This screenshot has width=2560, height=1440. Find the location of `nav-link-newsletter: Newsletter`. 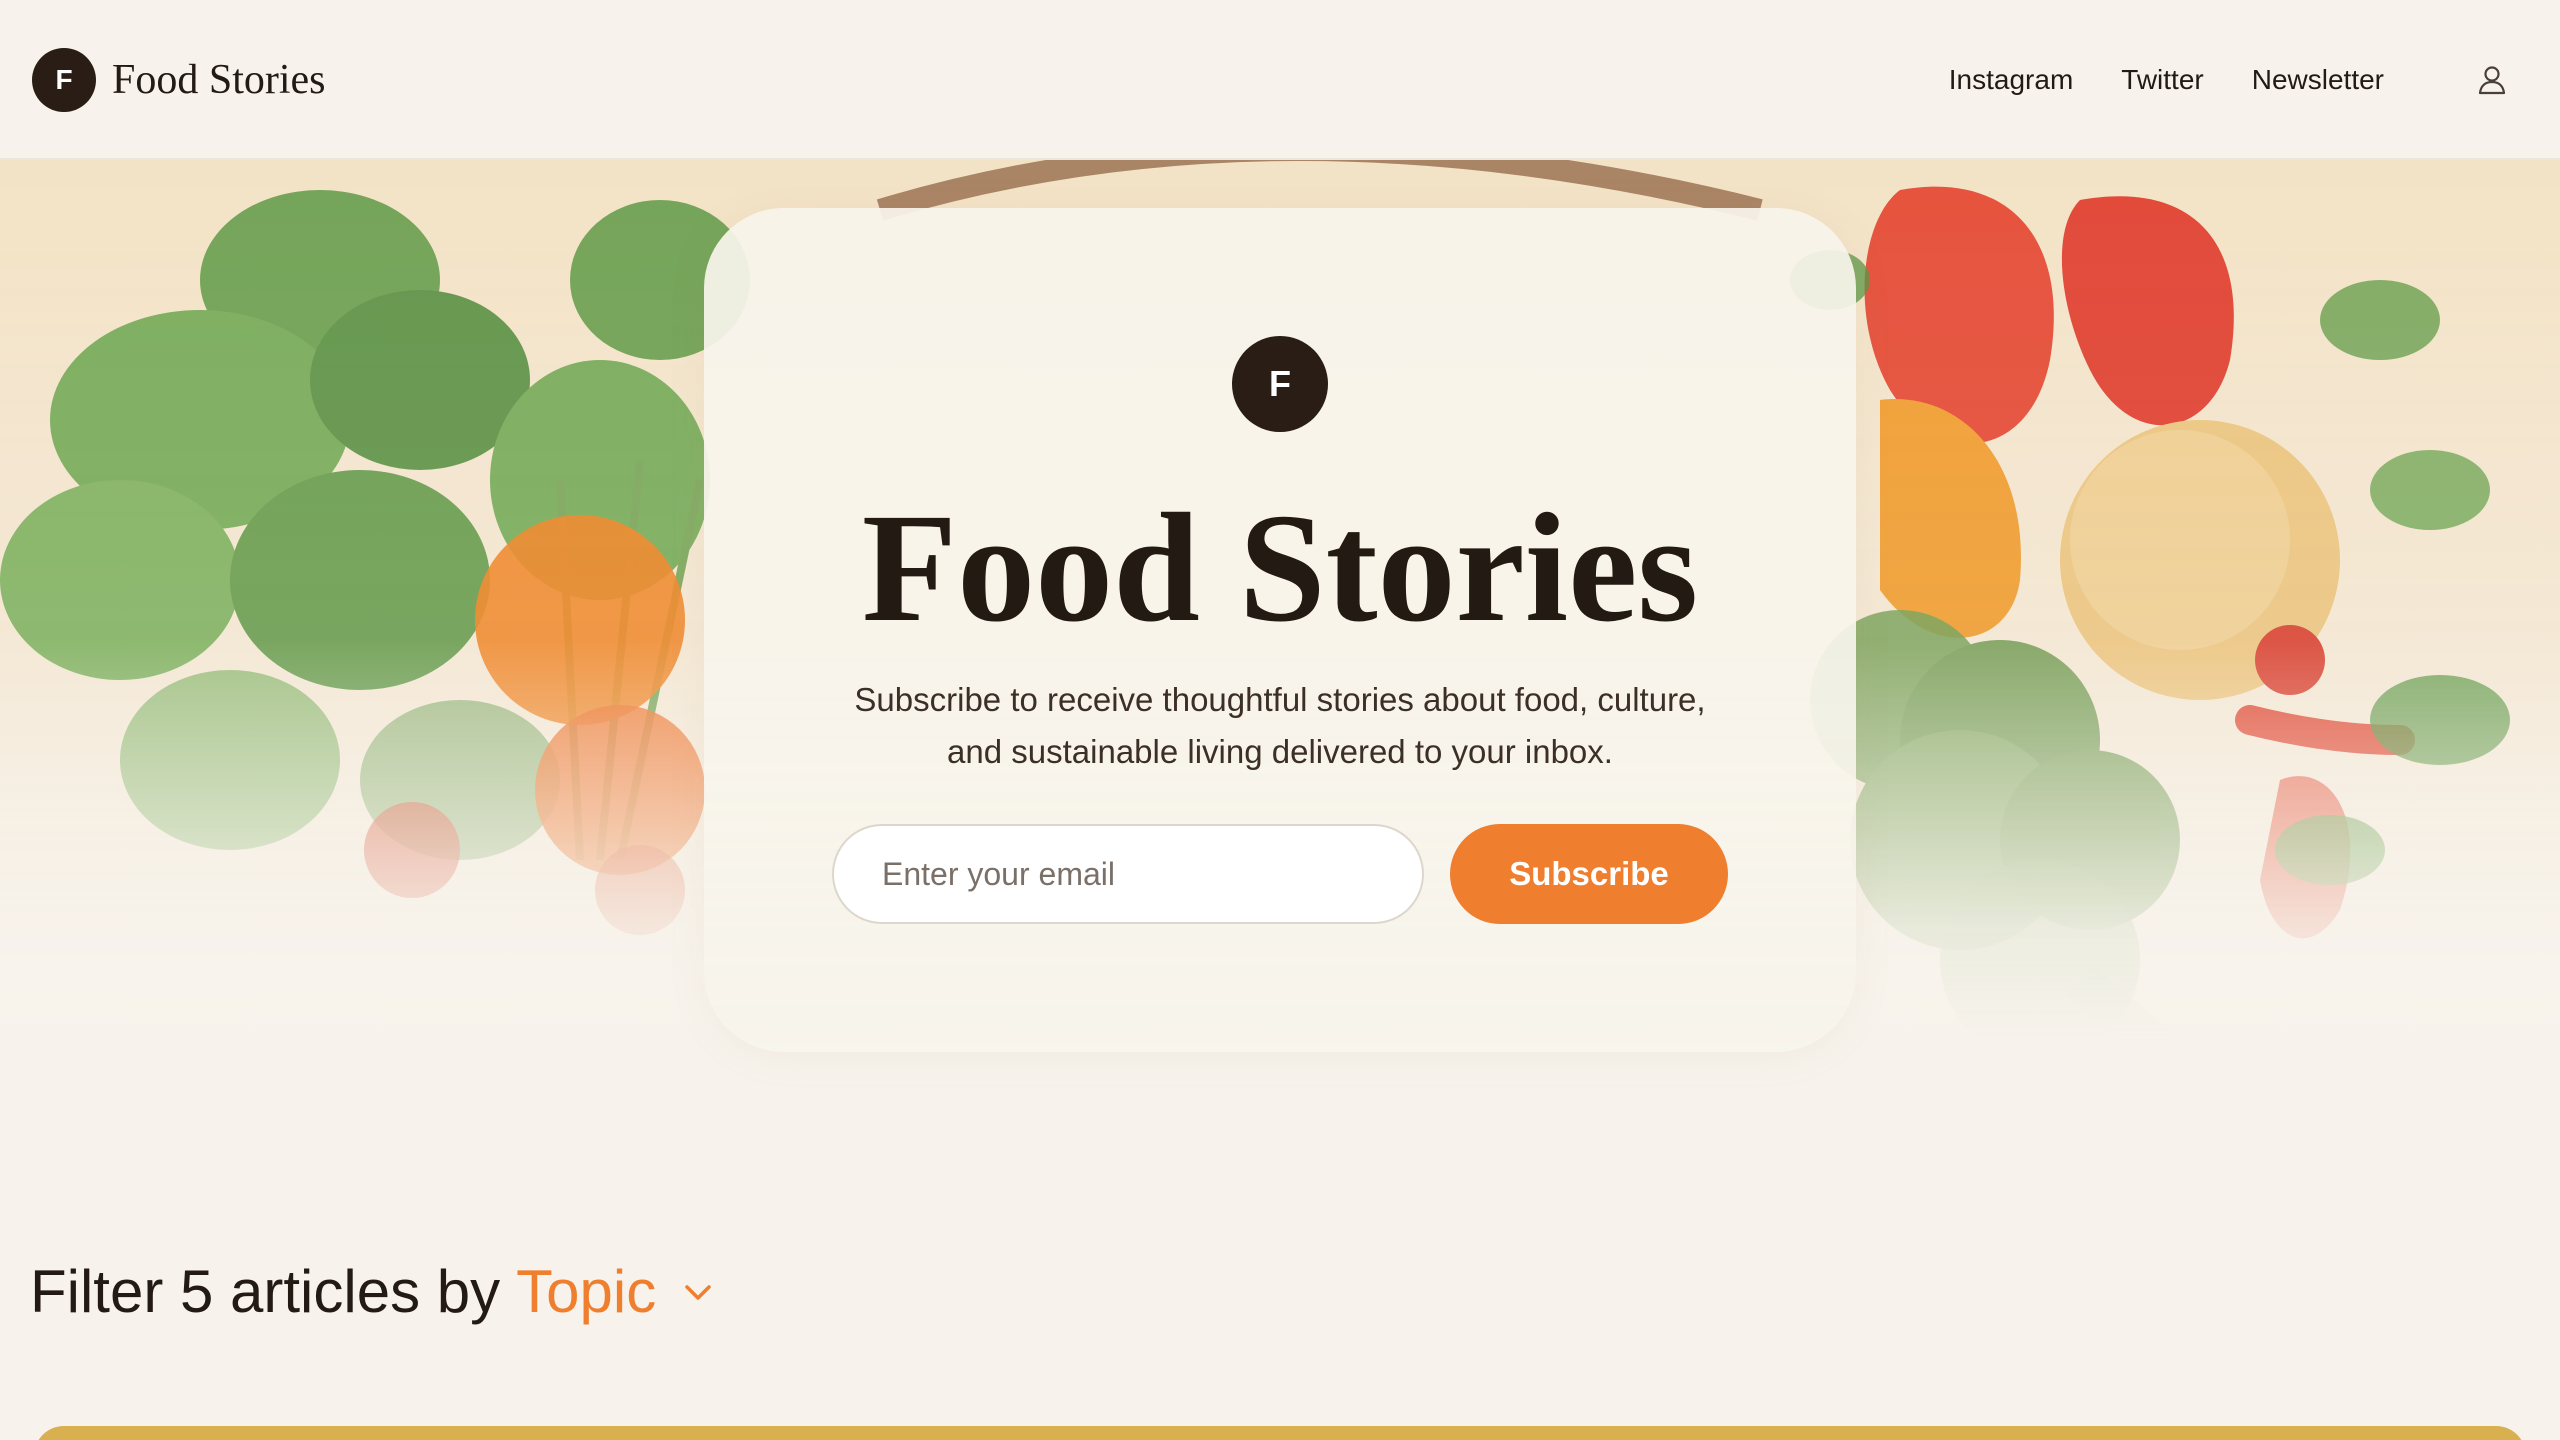

nav-link-newsletter: Newsletter is located at coordinates (2318, 80).